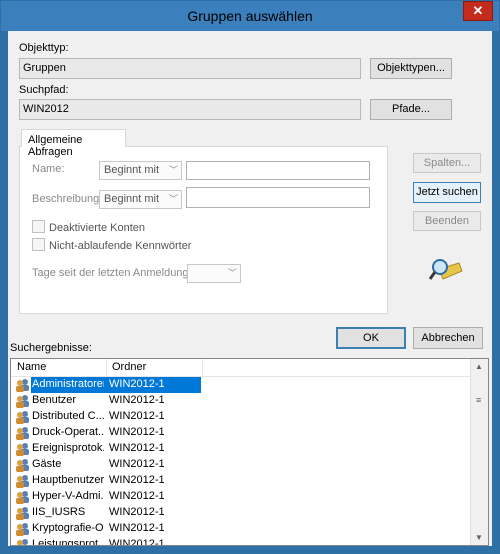  What do you see at coordinates (479, 452) in the screenshot?
I see `vertical-scrollbar: ▲ ≡ ▼` at bounding box center [479, 452].